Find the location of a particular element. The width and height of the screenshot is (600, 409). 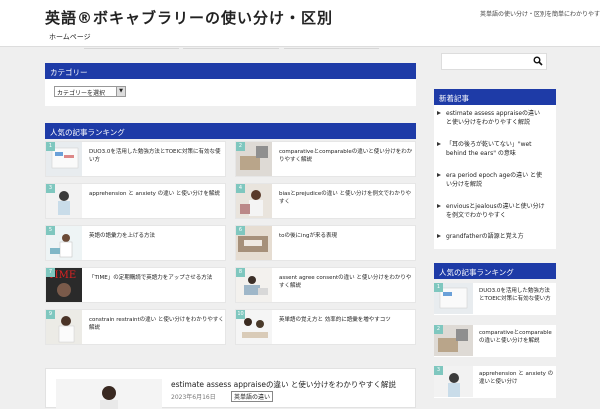

new-article-link: grandfatherの語源と覚え方 is located at coordinates (496, 236).